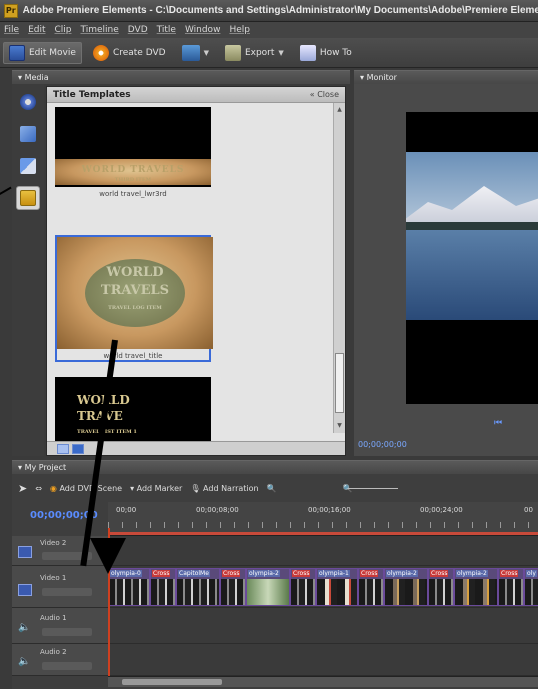 The image size is (538, 689). Describe the element at coordinates (11, 10) in the screenshot. I see `premiere-elements-app-icon: Pr` at that location.